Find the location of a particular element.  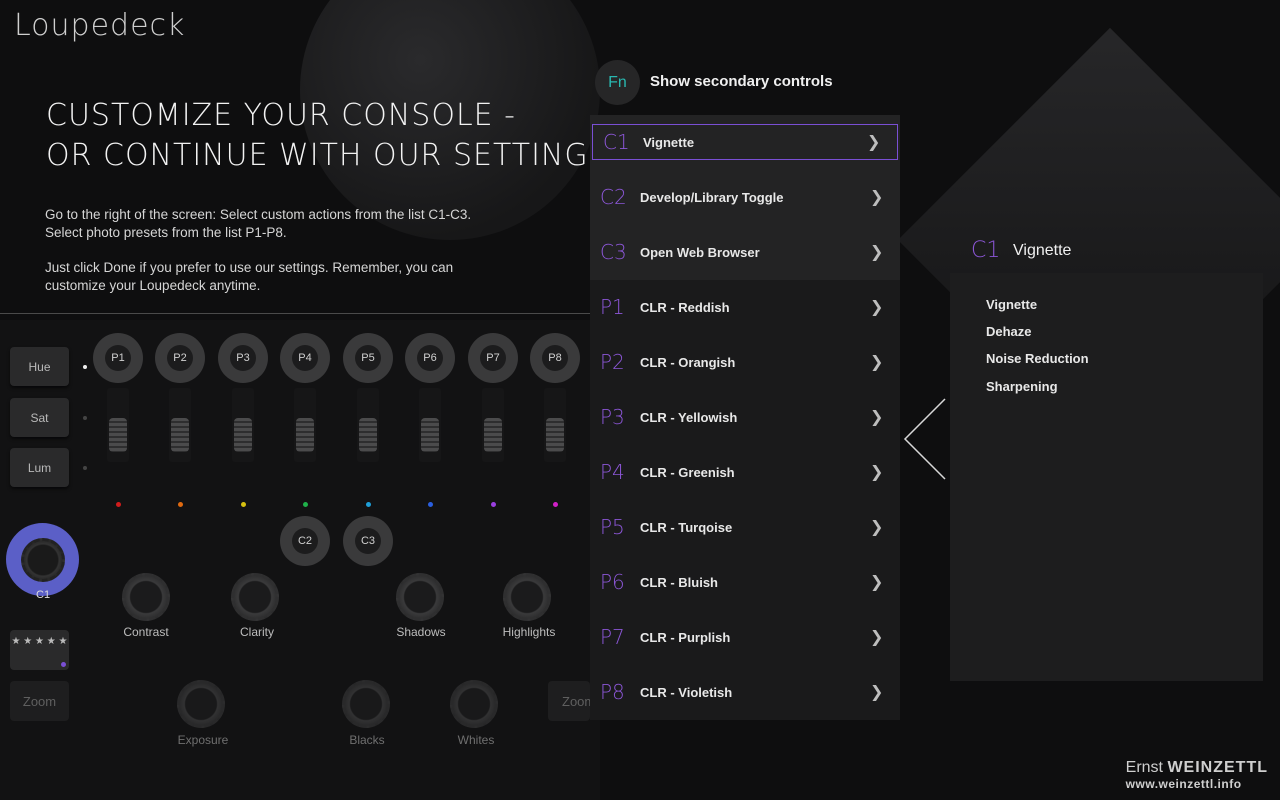

done-line-2: customize your Loupedeck anytime. is located at coordinates (153, 285).